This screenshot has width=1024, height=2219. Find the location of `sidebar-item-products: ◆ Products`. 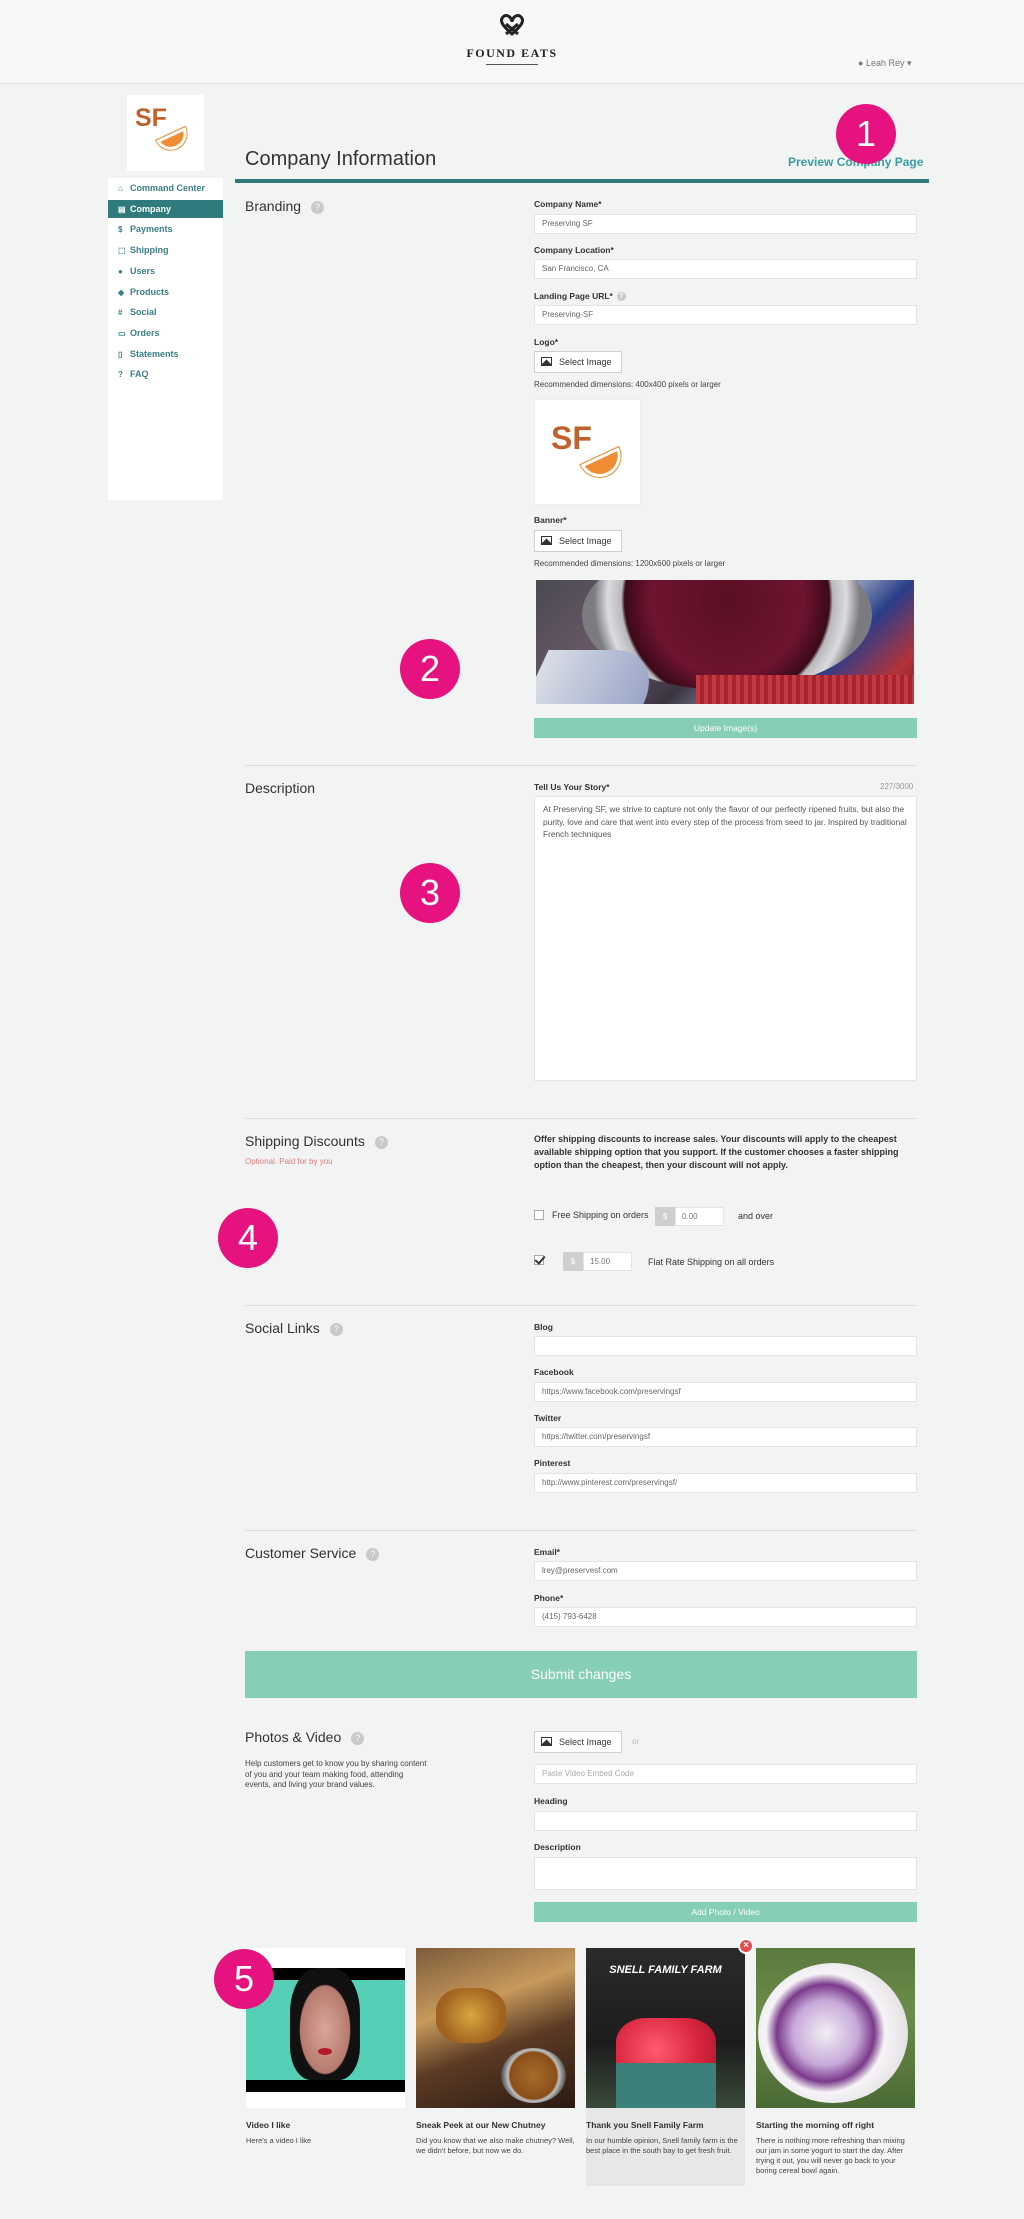

sidebar-item-products: ◆ Products is located at coordinates (165, 292).